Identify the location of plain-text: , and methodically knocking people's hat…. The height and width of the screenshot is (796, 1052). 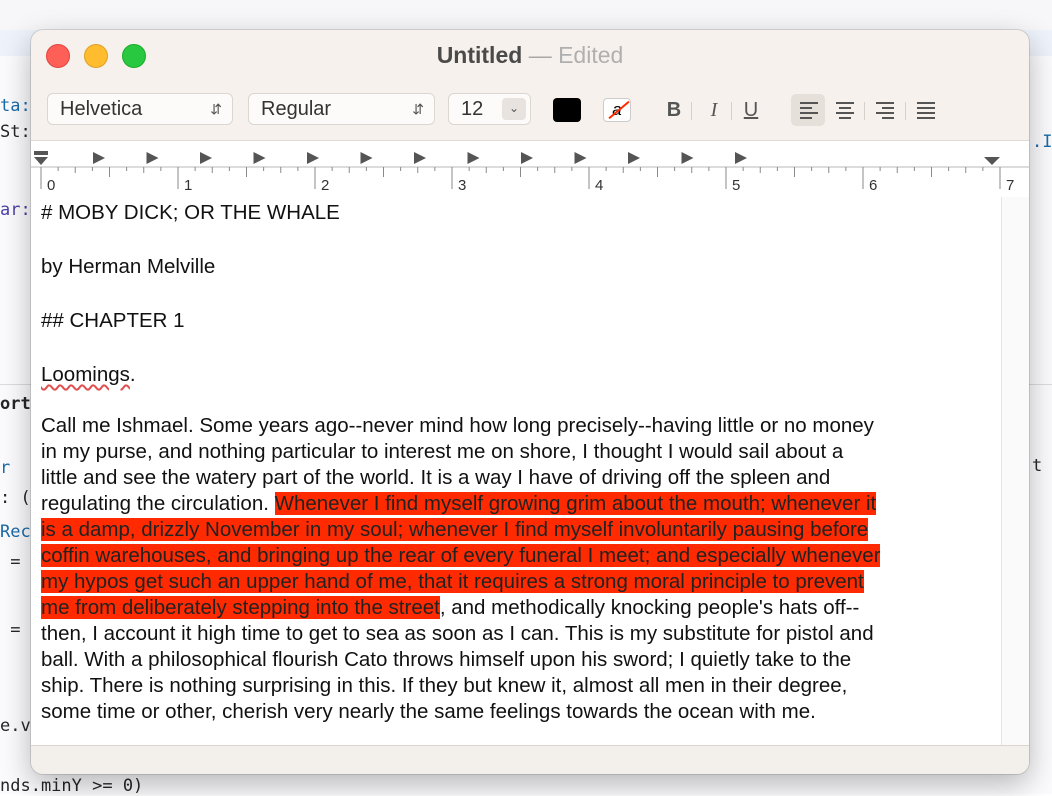
(649, 607).